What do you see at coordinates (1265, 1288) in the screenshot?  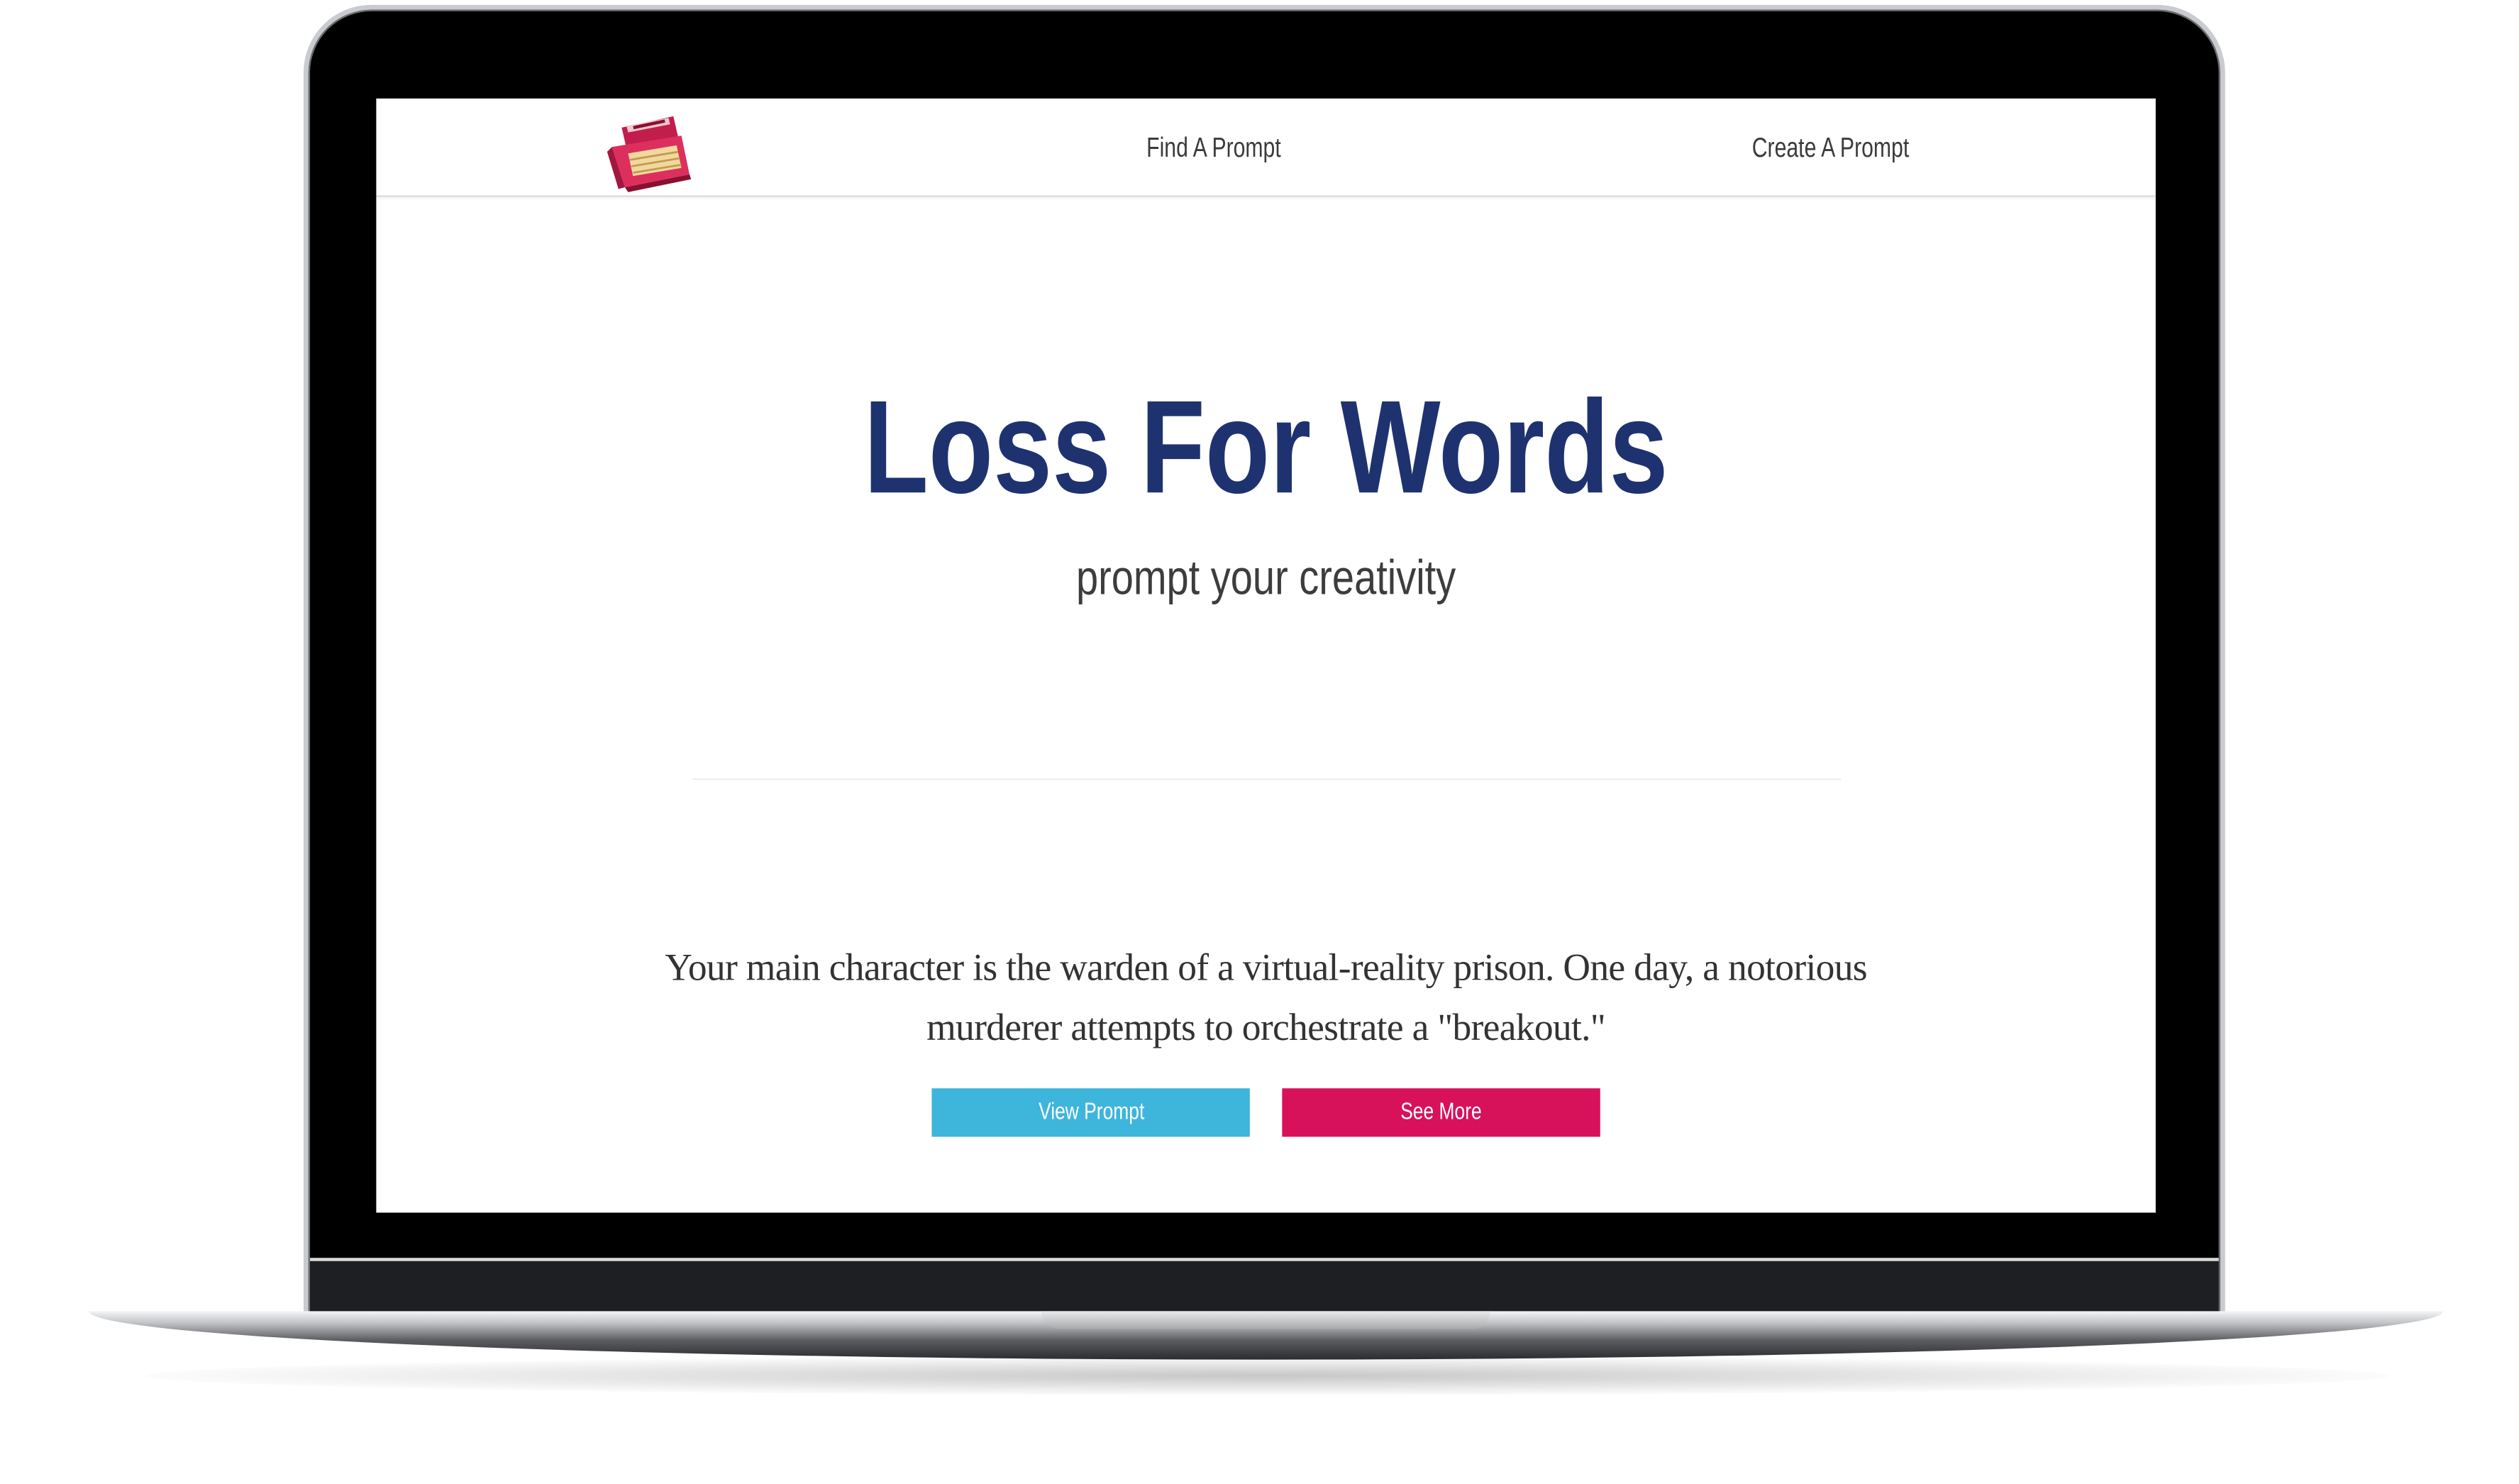 I see `laptop-bezel-chin` at bounding box center [1265, 1288].